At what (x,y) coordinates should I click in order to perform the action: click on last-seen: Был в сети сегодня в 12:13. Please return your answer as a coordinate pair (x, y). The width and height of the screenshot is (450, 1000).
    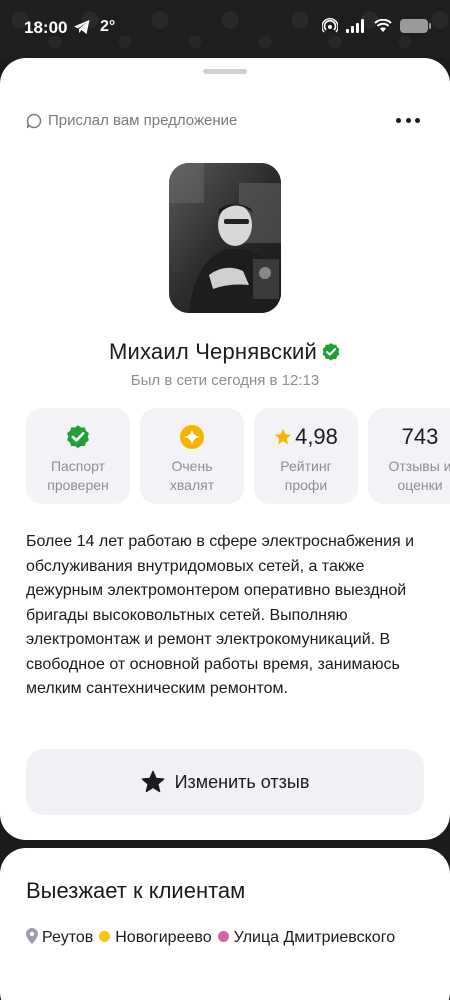
    Looking at the image, I should click on (225, 380).